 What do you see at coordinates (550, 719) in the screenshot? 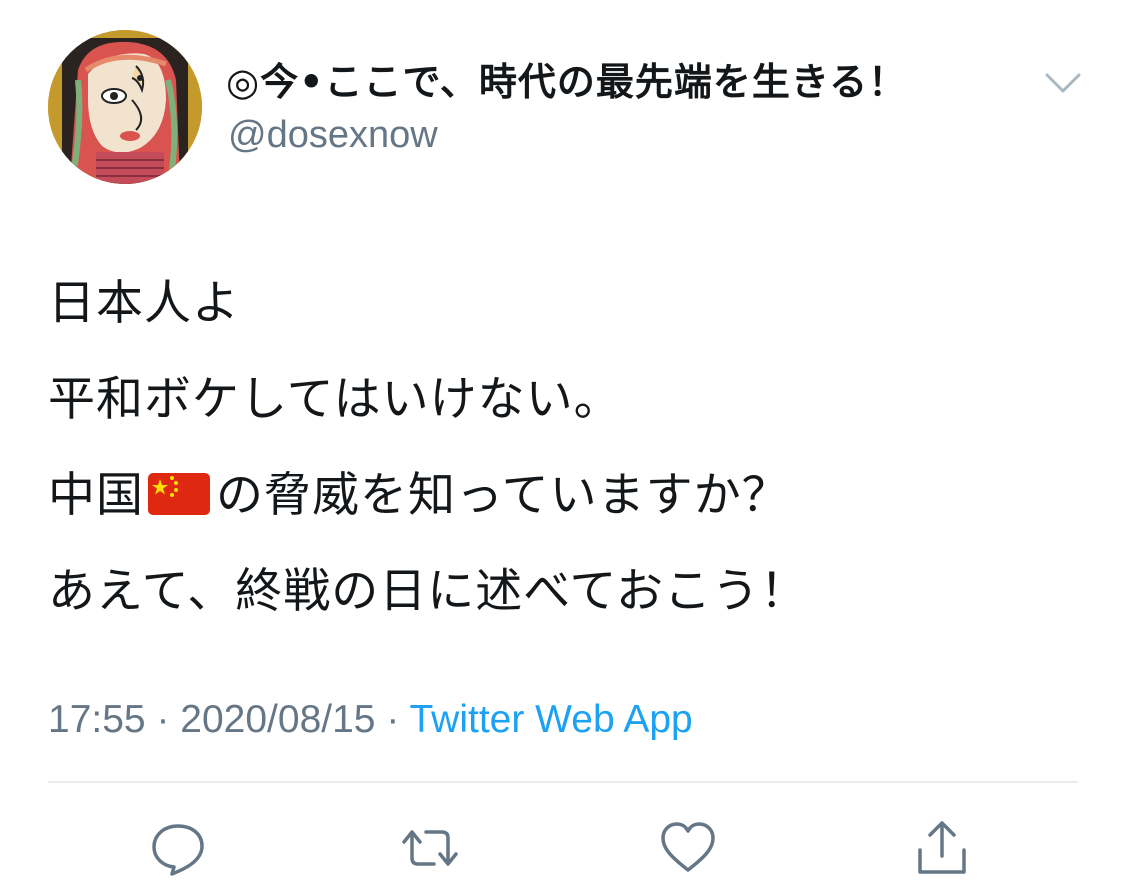
I see `tweet-source-link: Twitter Web App` at bounding box center [550, 719].